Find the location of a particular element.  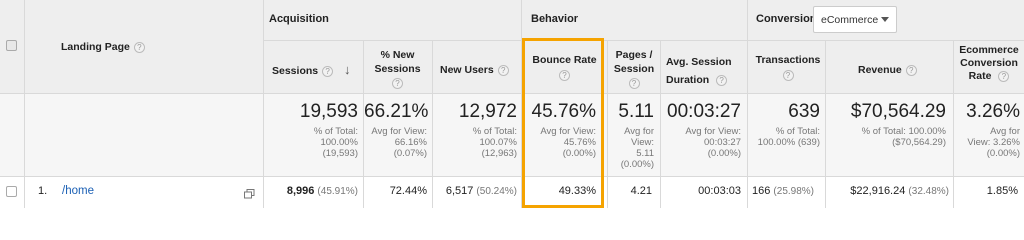

new-sessions-header: % New Sessions ? is located at coordinates (397, 69).